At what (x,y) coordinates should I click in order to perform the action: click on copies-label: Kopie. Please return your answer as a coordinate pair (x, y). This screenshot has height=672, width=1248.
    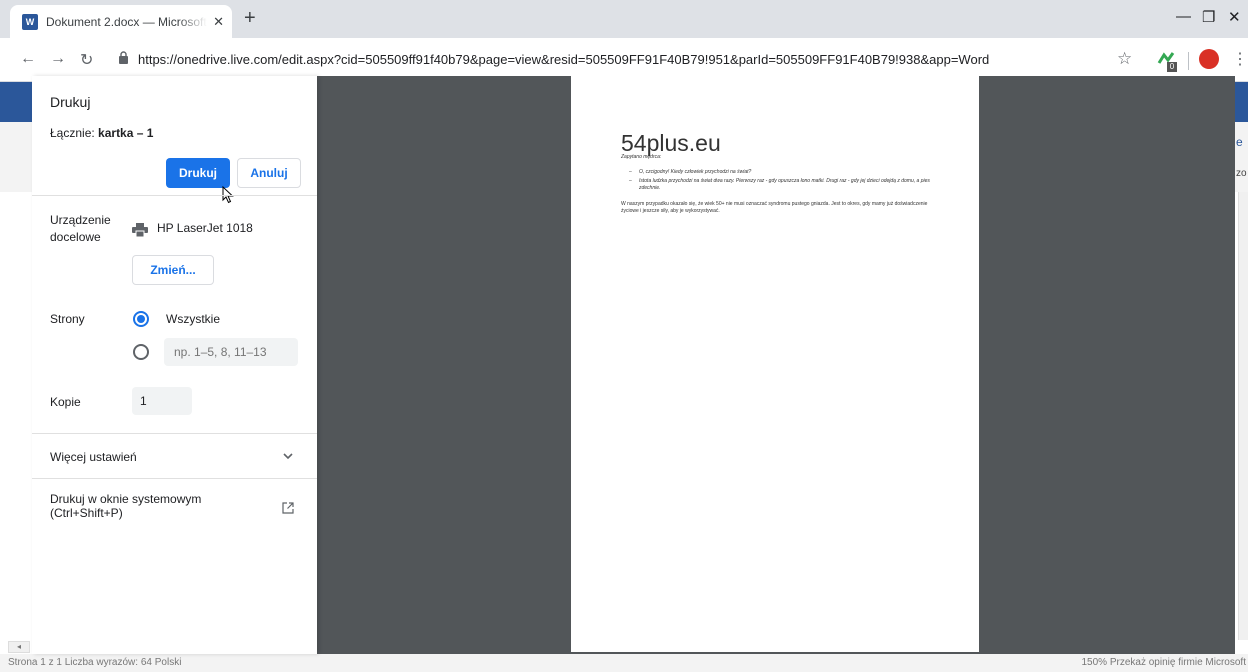
    Looking at the image, I should click on (65, 402).